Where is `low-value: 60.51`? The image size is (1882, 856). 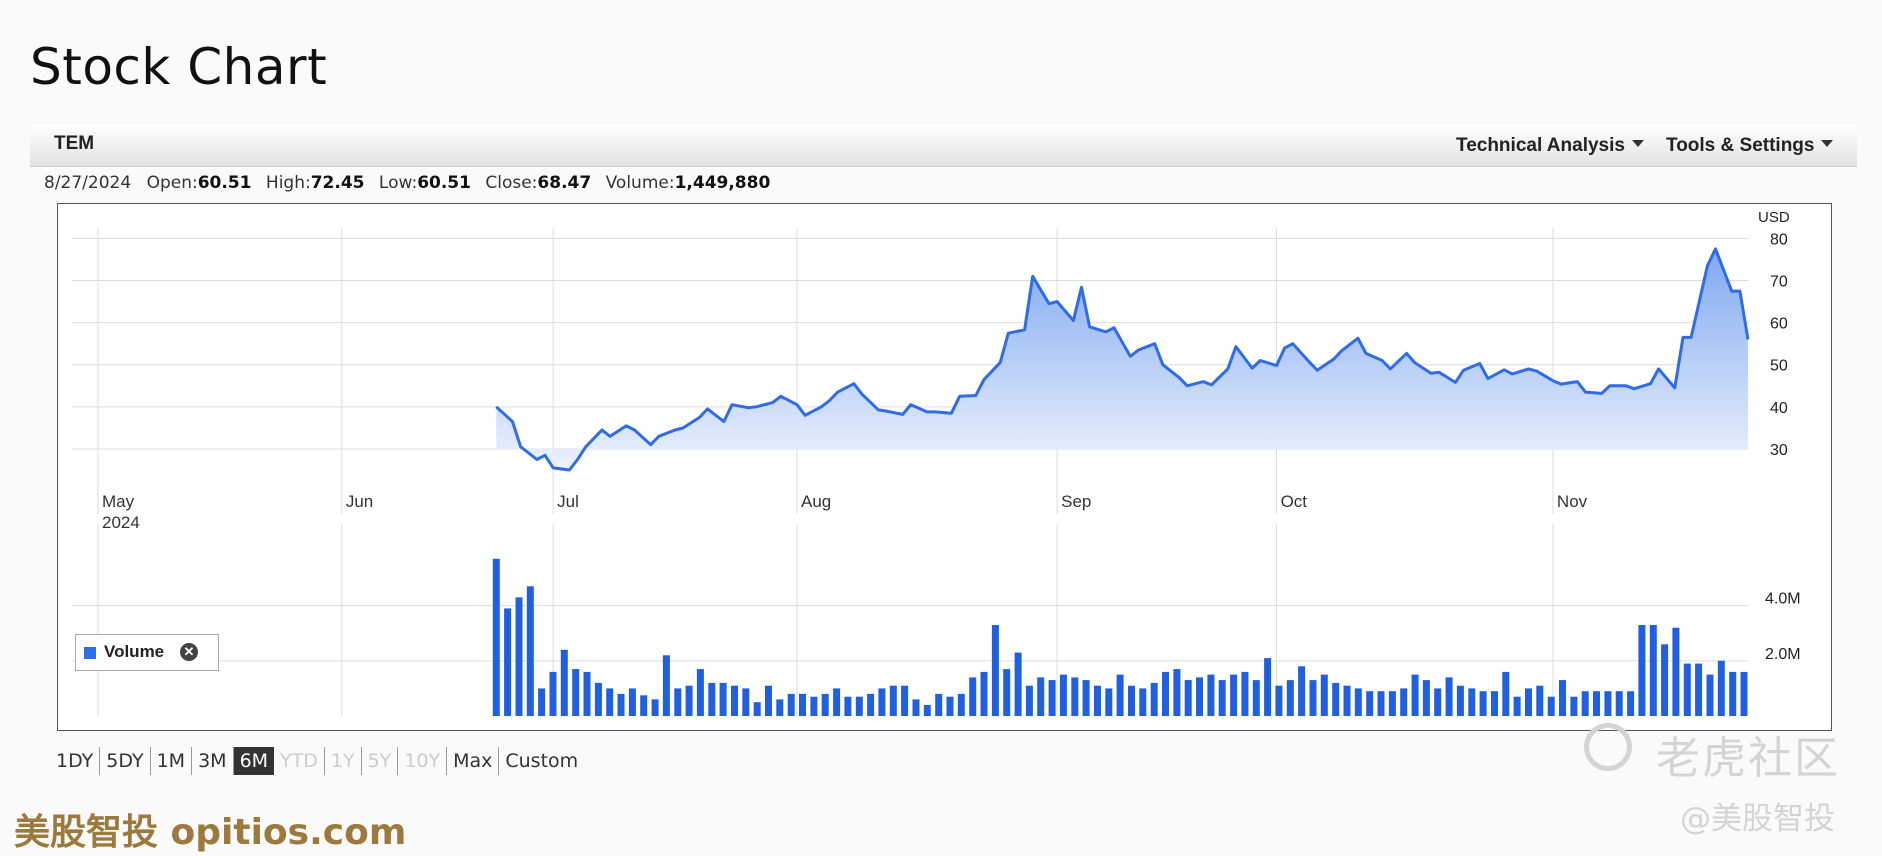
low-value: 60.51 is located at coordinates (444, 183).